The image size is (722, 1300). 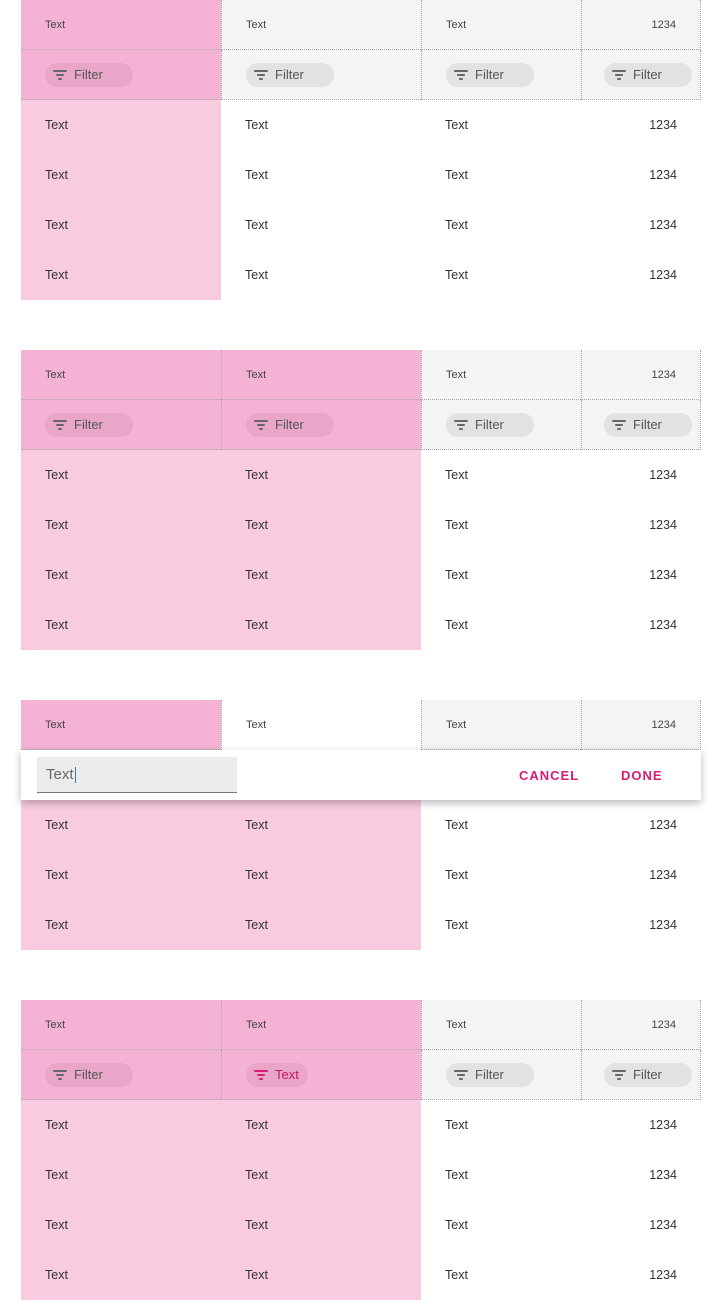 I want to click on filter-text-input: Text, so click(x=137, y=775).